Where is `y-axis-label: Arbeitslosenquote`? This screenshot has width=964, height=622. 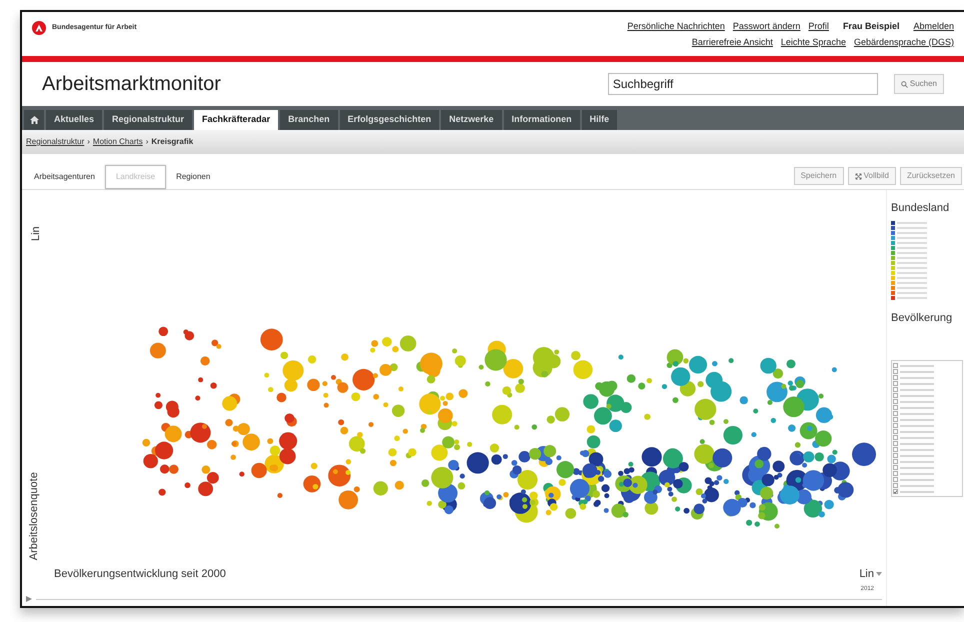
y-axis-label: Arbeitslosenquote is located at coordinates (33, 516).